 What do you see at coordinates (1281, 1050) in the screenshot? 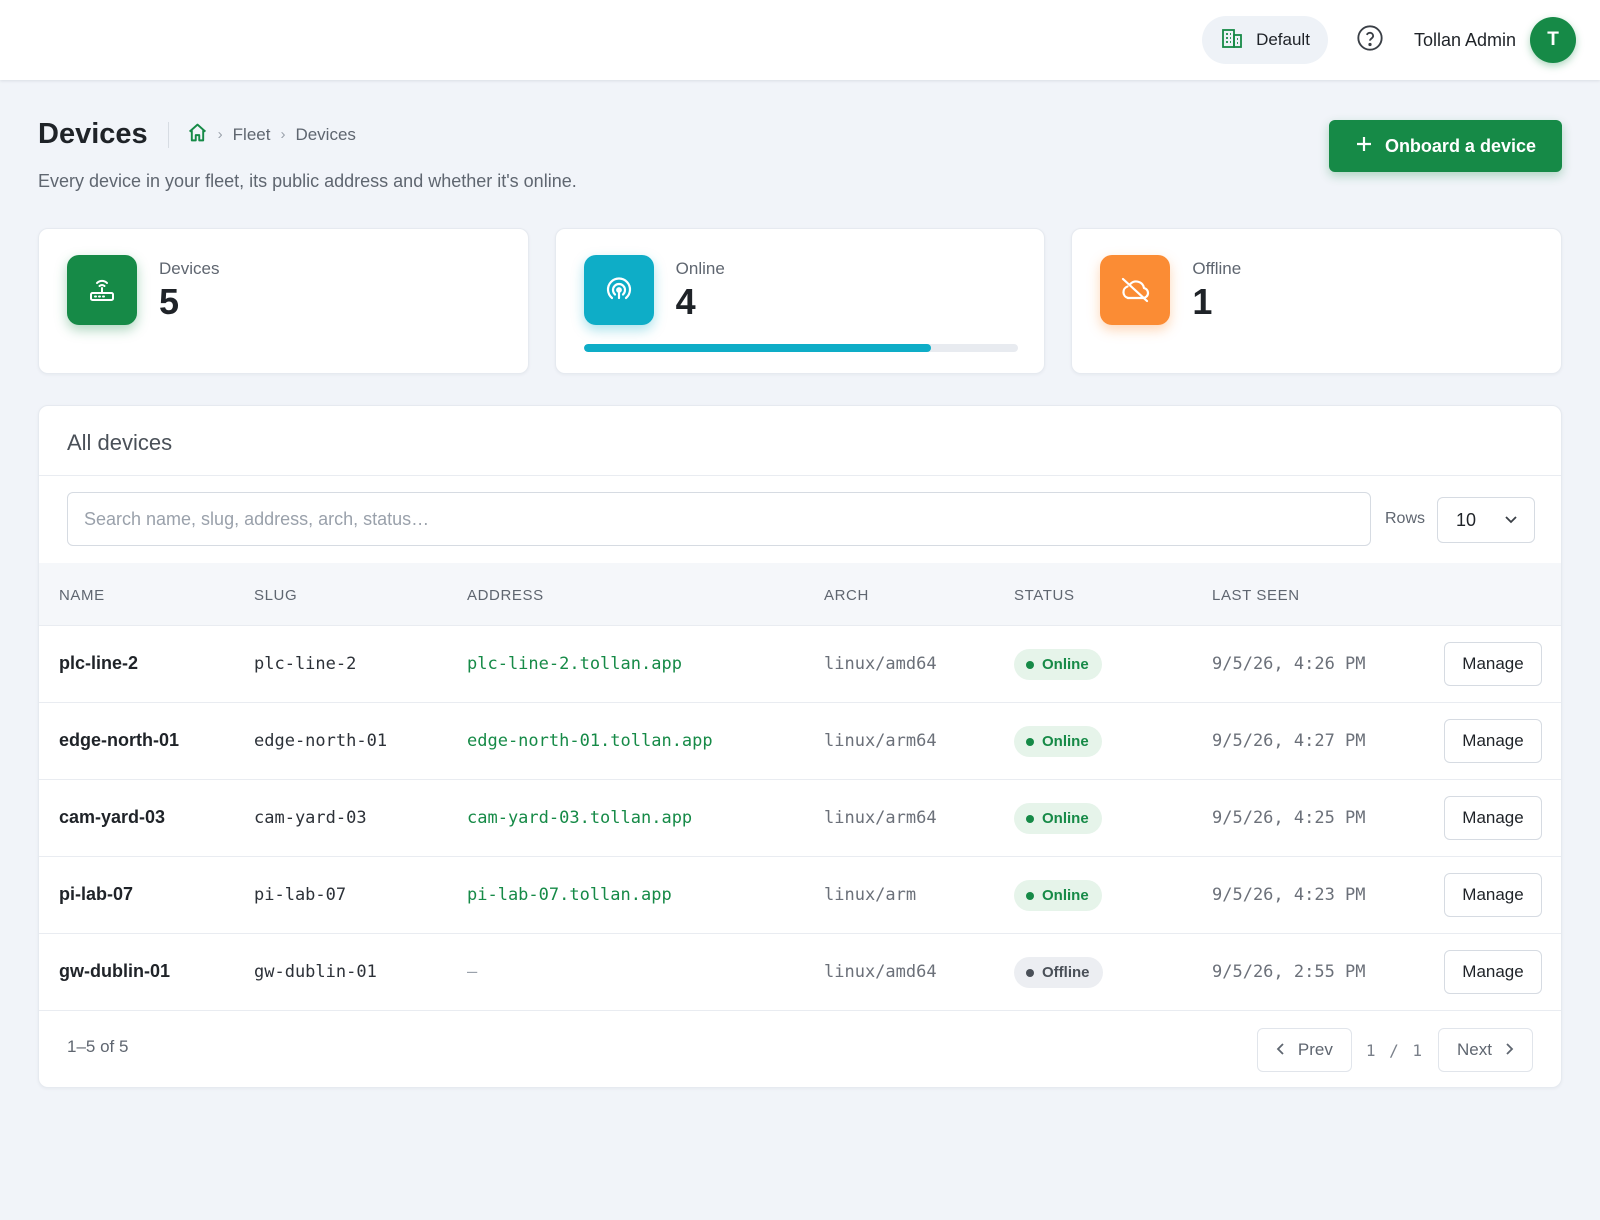
I see `chevron-left-icon` at bounding box center [1281, 1050].